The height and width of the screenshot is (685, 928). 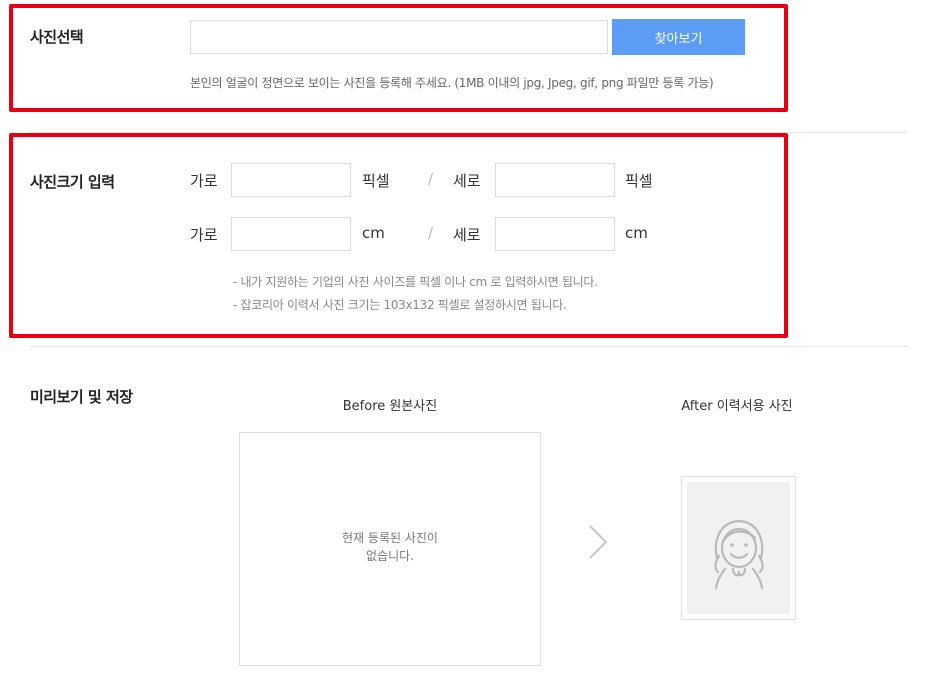 I want to click on photo-file-input, so click(x=399, y=37).